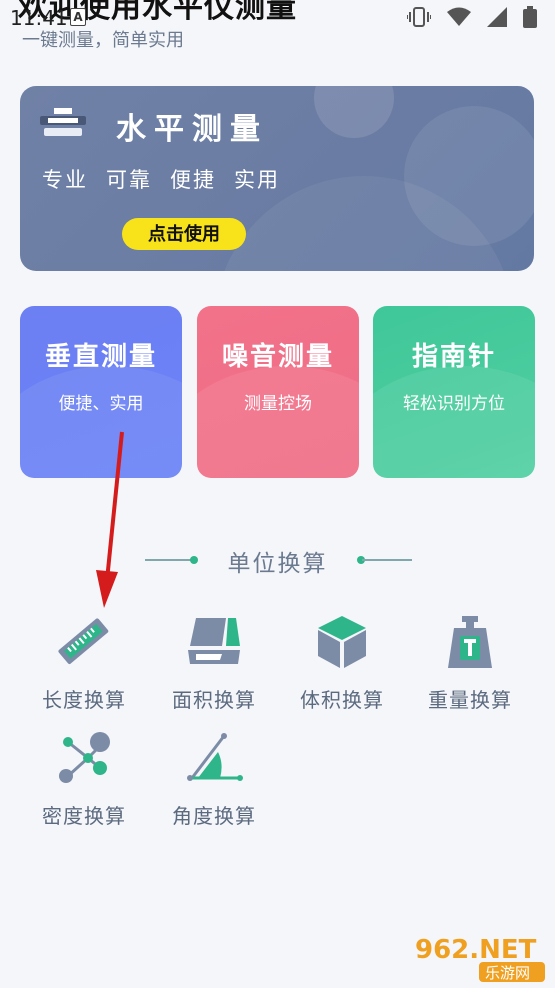 This screenshot has width=555, height=988. What do you see at coordinates (419, 19) in the screenshot?
I see `vibrate-icon` at bounding box center [419, 19].